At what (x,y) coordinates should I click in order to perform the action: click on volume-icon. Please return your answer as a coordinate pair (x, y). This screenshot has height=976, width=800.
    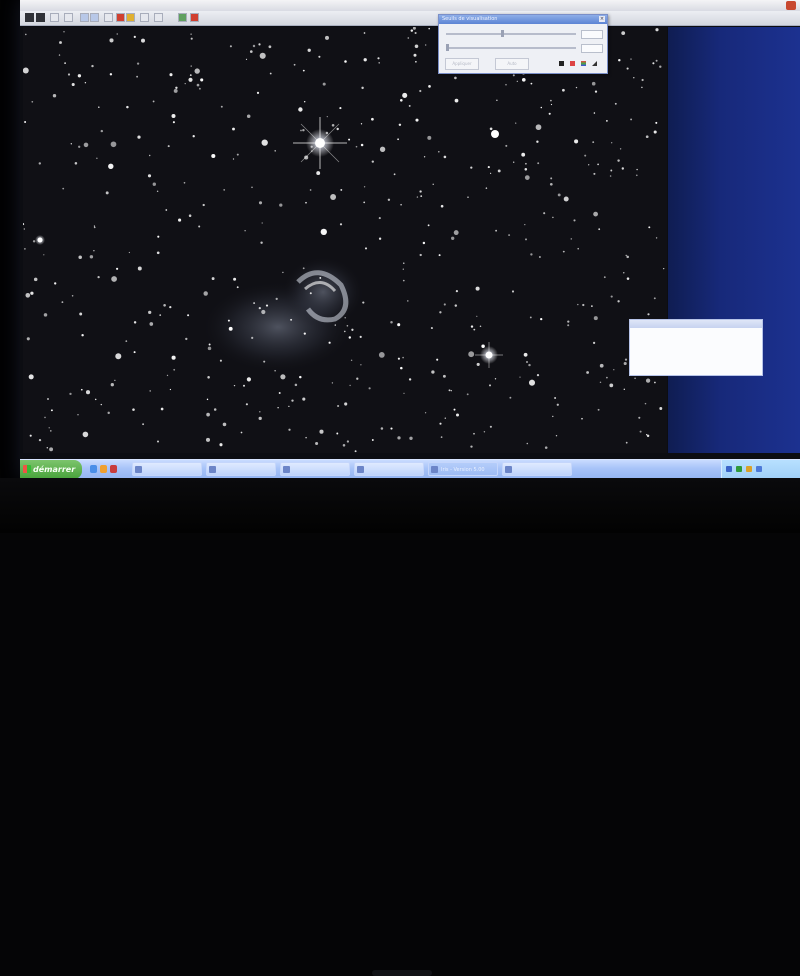
    Looking at the image, I should click on (749, 469).